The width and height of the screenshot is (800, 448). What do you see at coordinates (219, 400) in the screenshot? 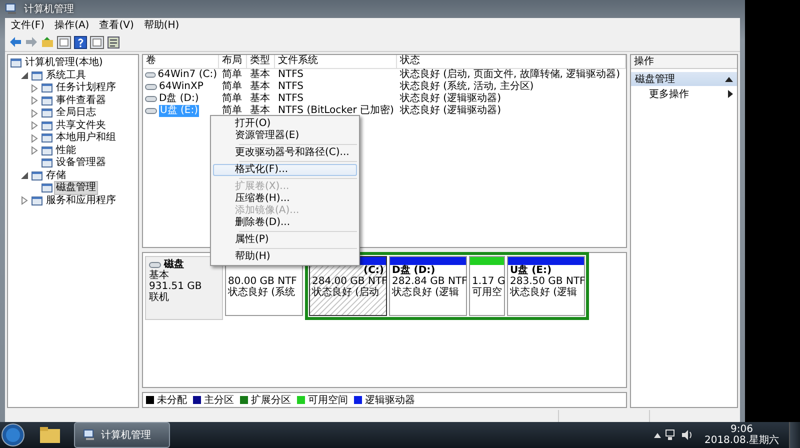
I see `legend-label: 主分区` at bounding box center [219, 400].